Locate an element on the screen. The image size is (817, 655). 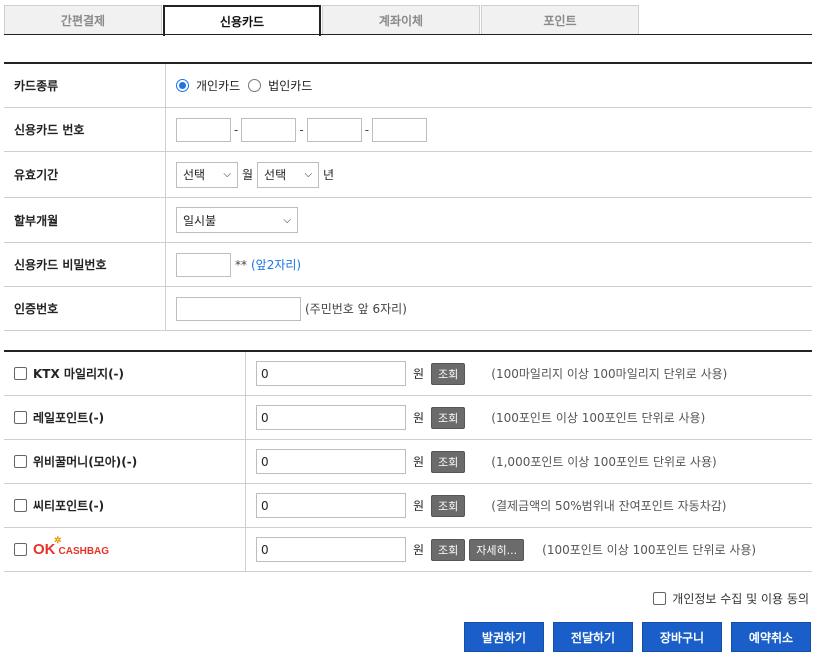
ktx-lookup-button: 조회 is located at coordinates (448, 373).